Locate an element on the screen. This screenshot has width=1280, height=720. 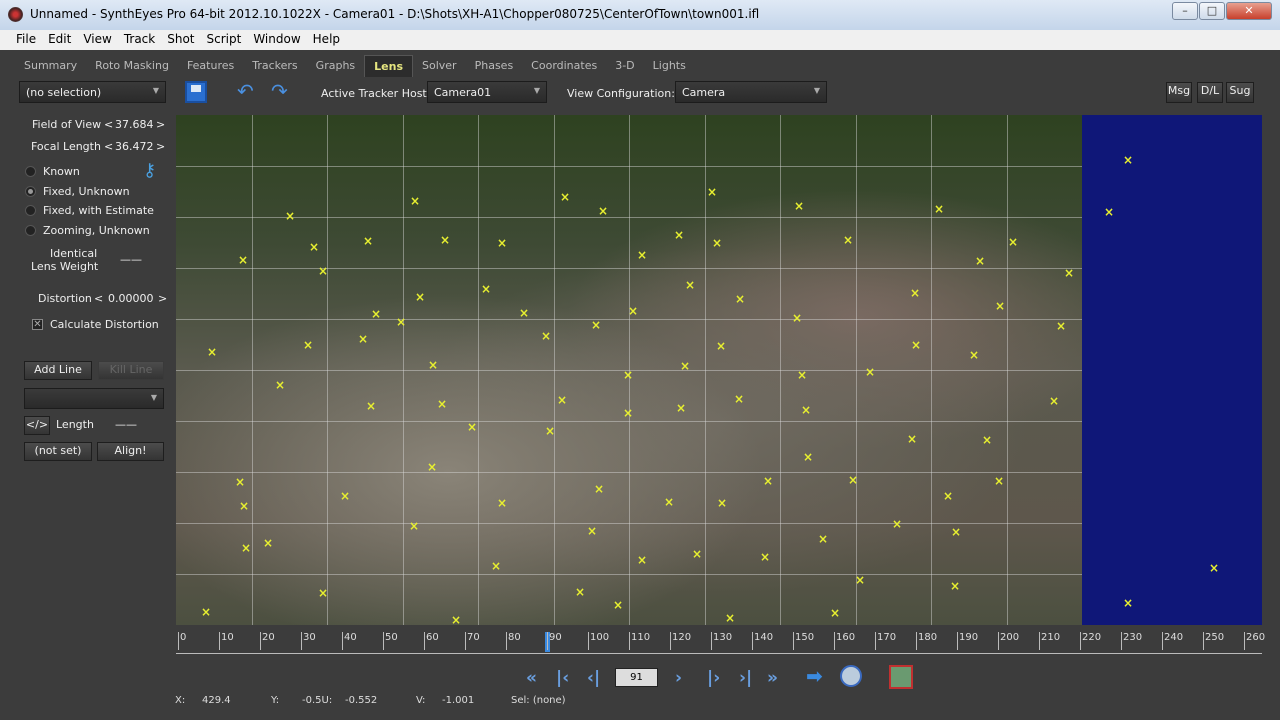
rewind-button: « is located at coordinates (531, 678).